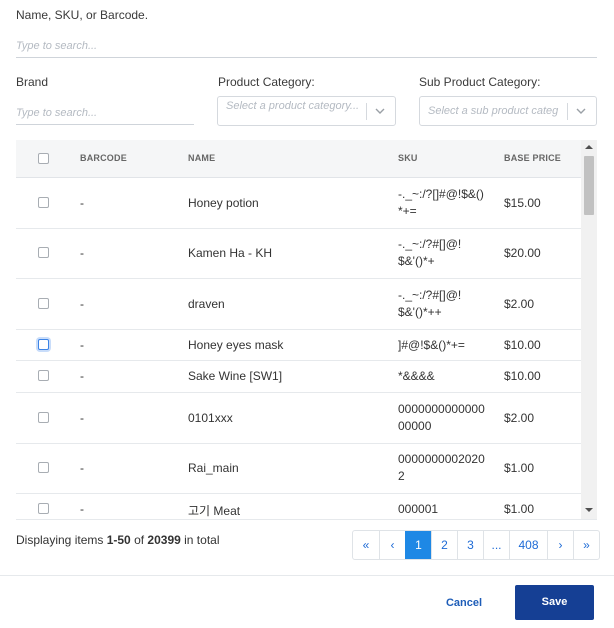  What do you see at coordinates (298, 304) in the screenshot?
I see `table-row: - draven -._~:/?#[]@!$&'()*++ $2.00` at bounding box center [298, 304].